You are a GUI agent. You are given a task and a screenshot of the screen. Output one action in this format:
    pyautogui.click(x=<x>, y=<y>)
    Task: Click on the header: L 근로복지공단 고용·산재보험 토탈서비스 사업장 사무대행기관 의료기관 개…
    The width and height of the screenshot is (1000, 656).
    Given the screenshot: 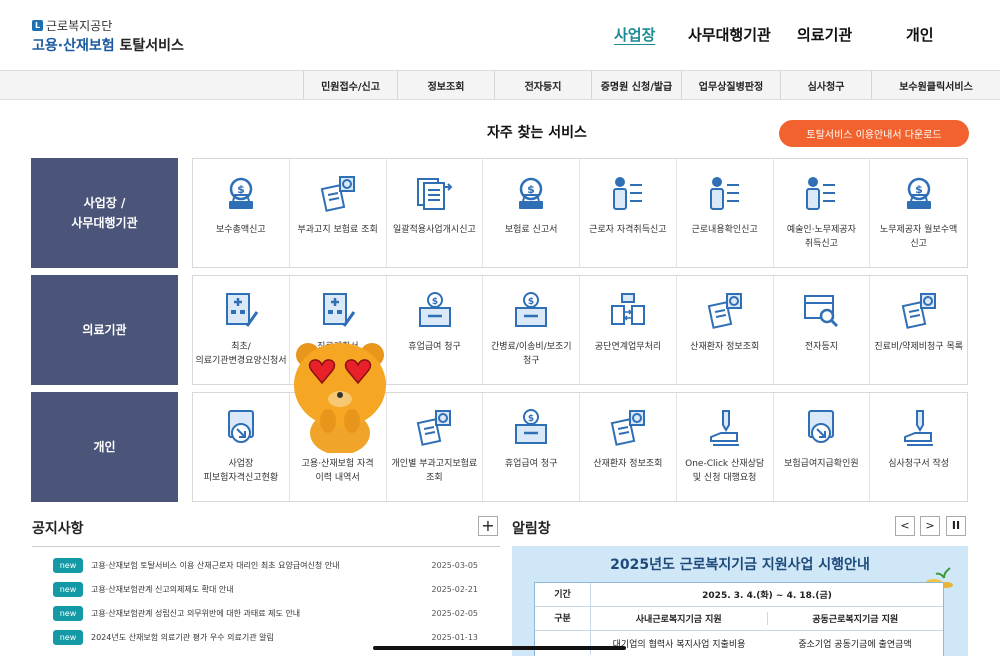 What is the action you would take?
    pyautogui.click(x=500, y=35)
    